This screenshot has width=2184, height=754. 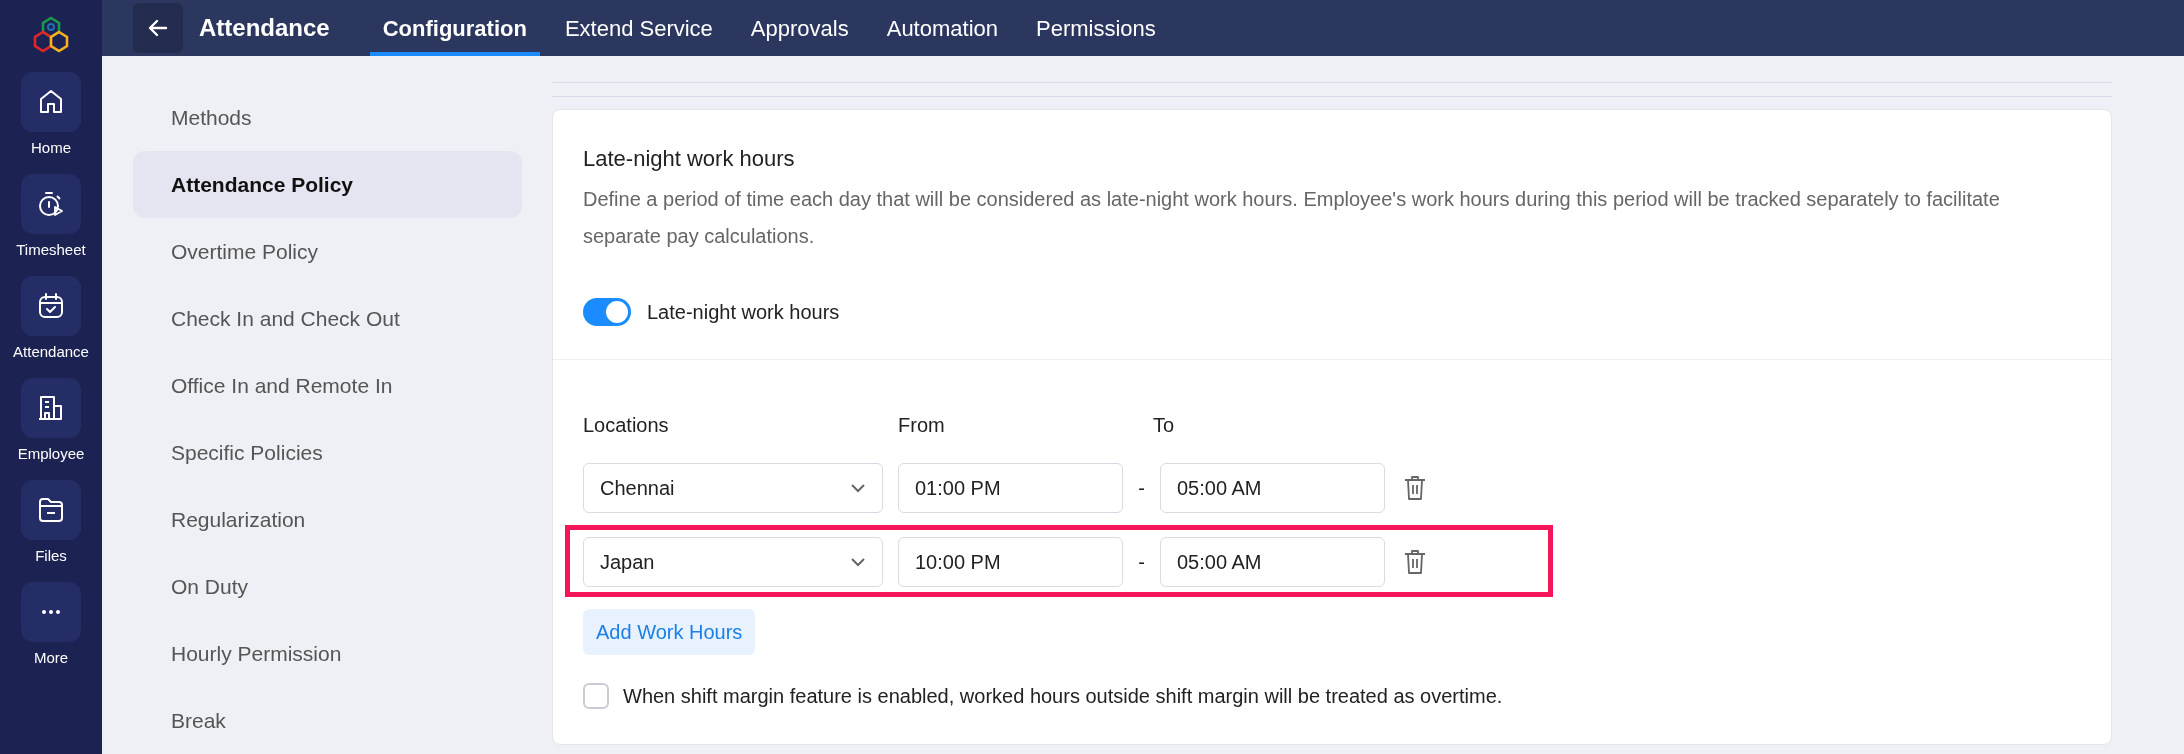 What do you see at coordinates (1010, 488) in the screenshot?
I see `time-field: 01:00 PM` at bounding box center [1010, 488].